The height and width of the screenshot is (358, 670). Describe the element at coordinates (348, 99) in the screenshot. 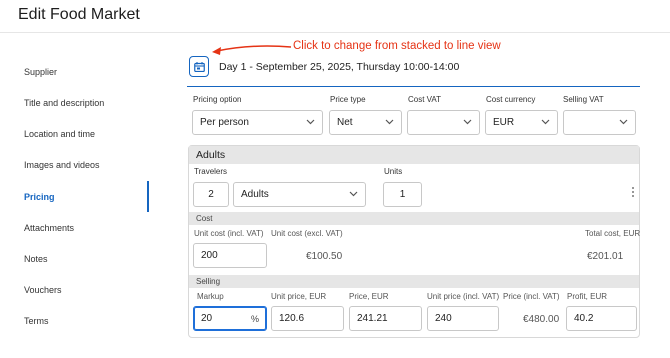

I see `price-type-label: Price type` at that location.